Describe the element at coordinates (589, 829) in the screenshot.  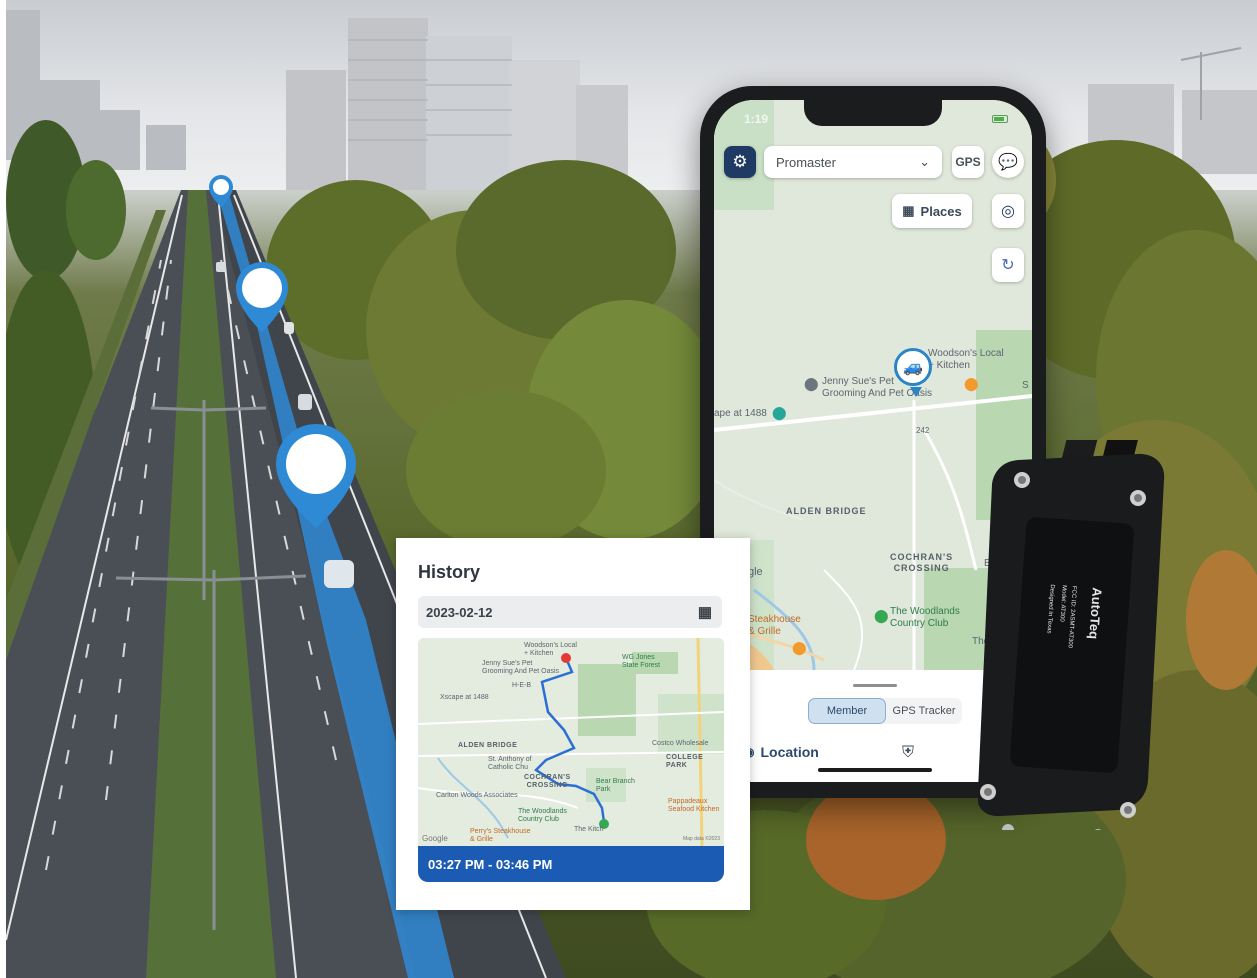
I see `hm-label-kitchen: The Kitch` at that location.